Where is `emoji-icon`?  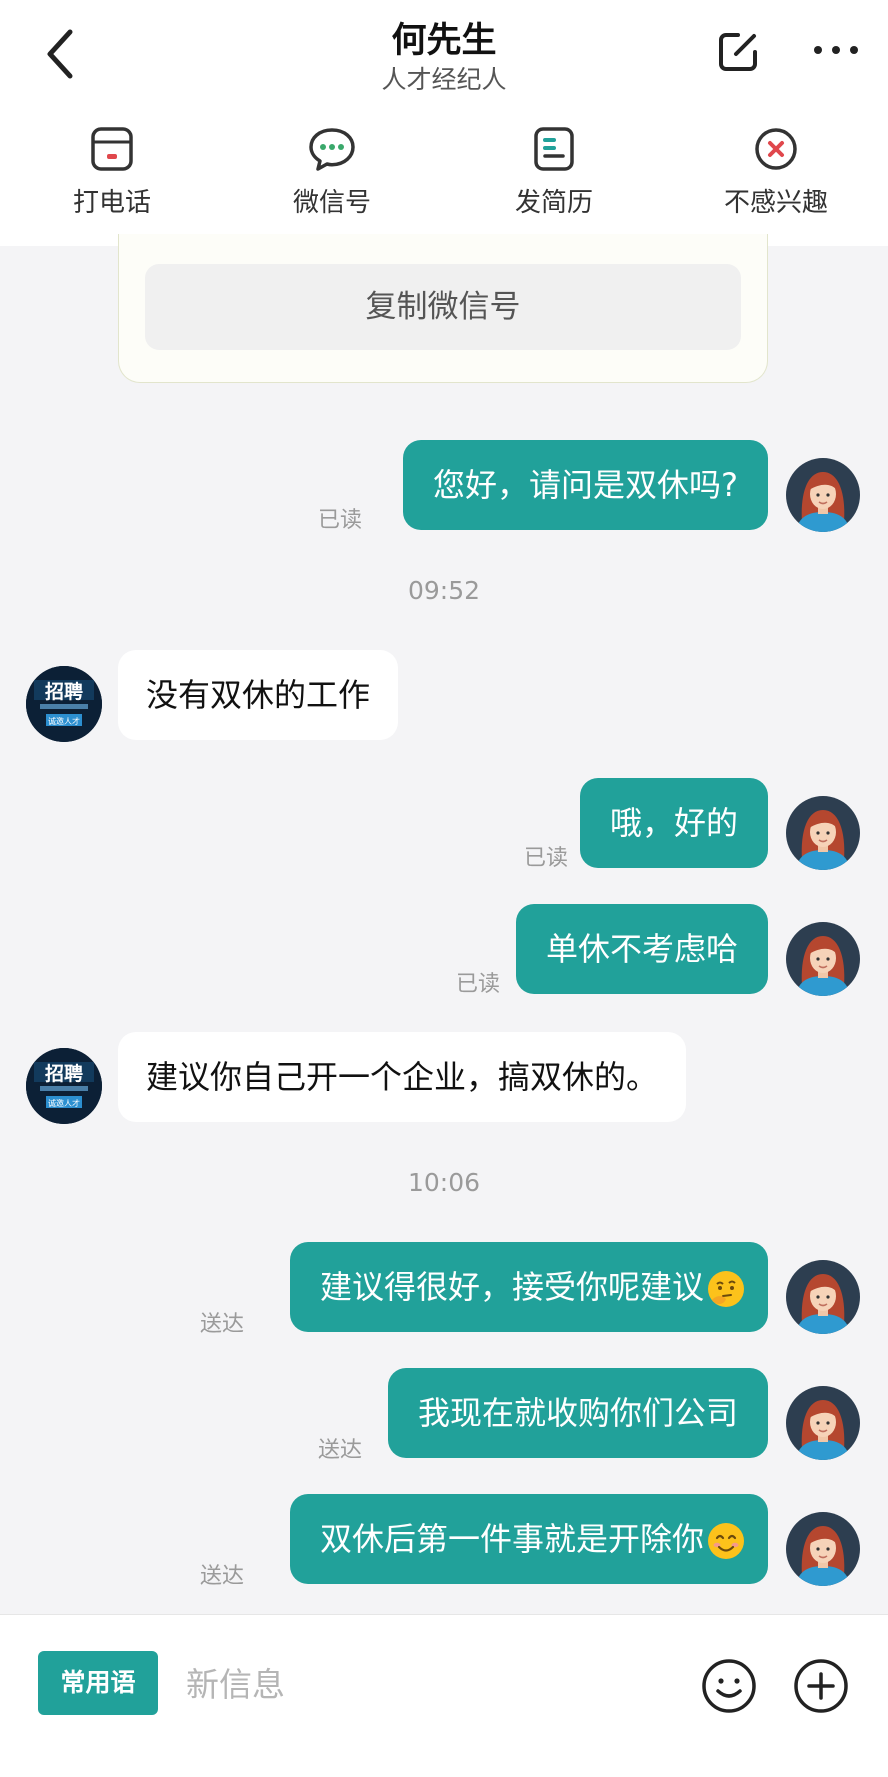
emoji-icon is located at coordinates (729, 1686).